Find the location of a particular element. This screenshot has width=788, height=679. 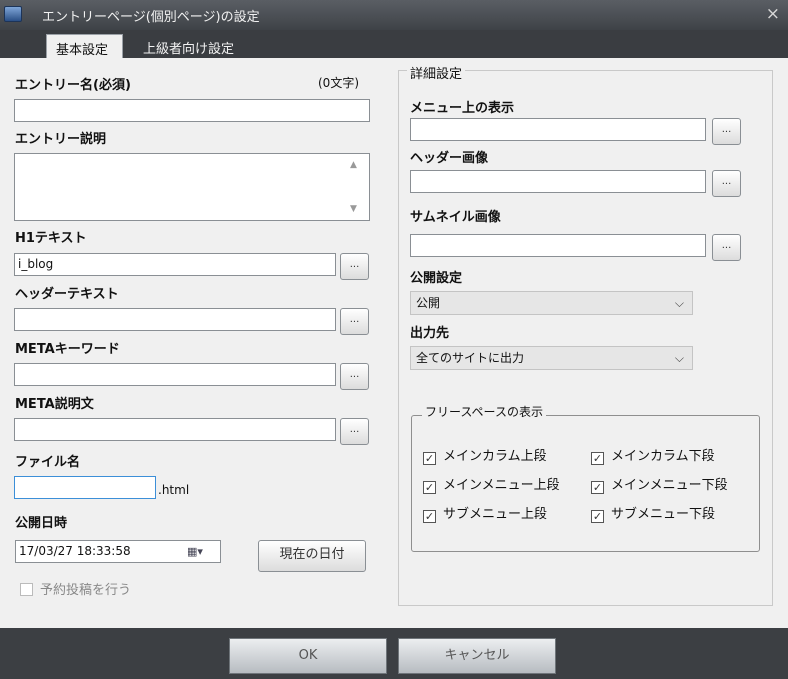

free-space-main-bottom-label: メインカラム下段 is located at coordinates (663, 456).